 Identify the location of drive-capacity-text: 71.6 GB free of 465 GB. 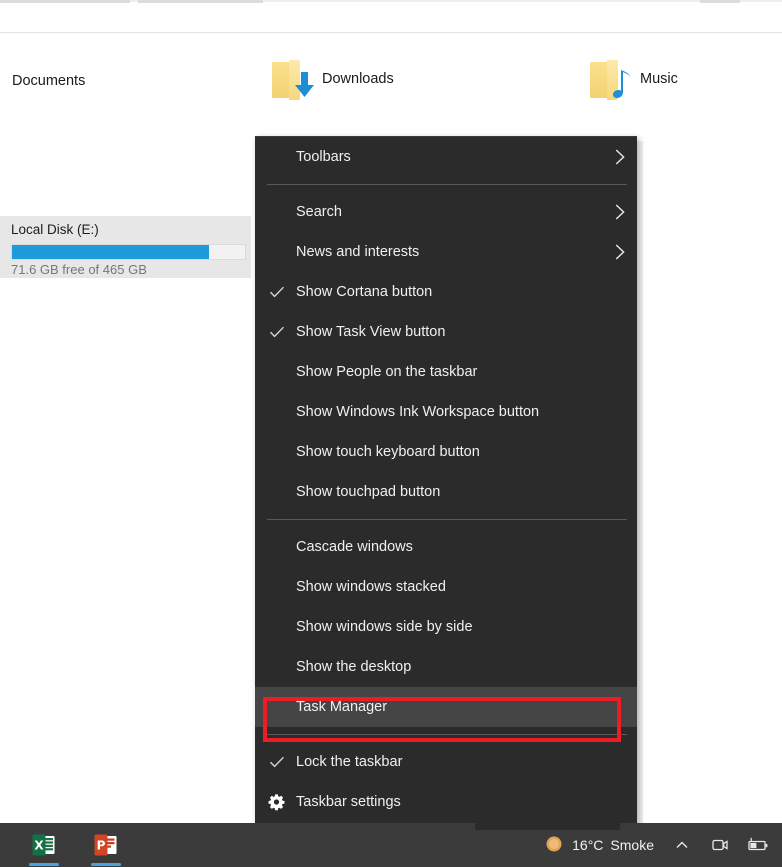
(79, 269).